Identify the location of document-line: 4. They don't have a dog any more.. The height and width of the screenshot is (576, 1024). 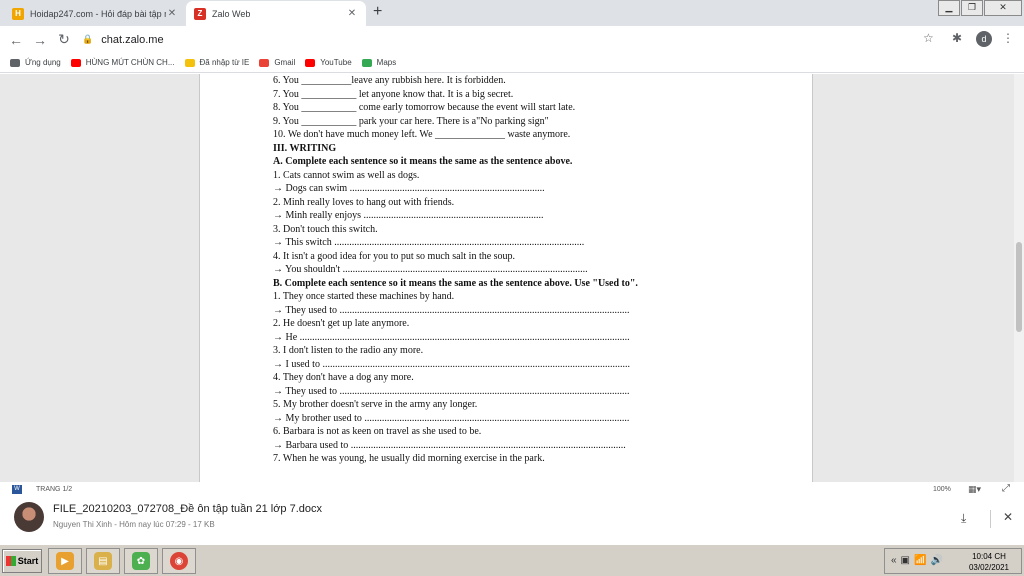
(343, 377).